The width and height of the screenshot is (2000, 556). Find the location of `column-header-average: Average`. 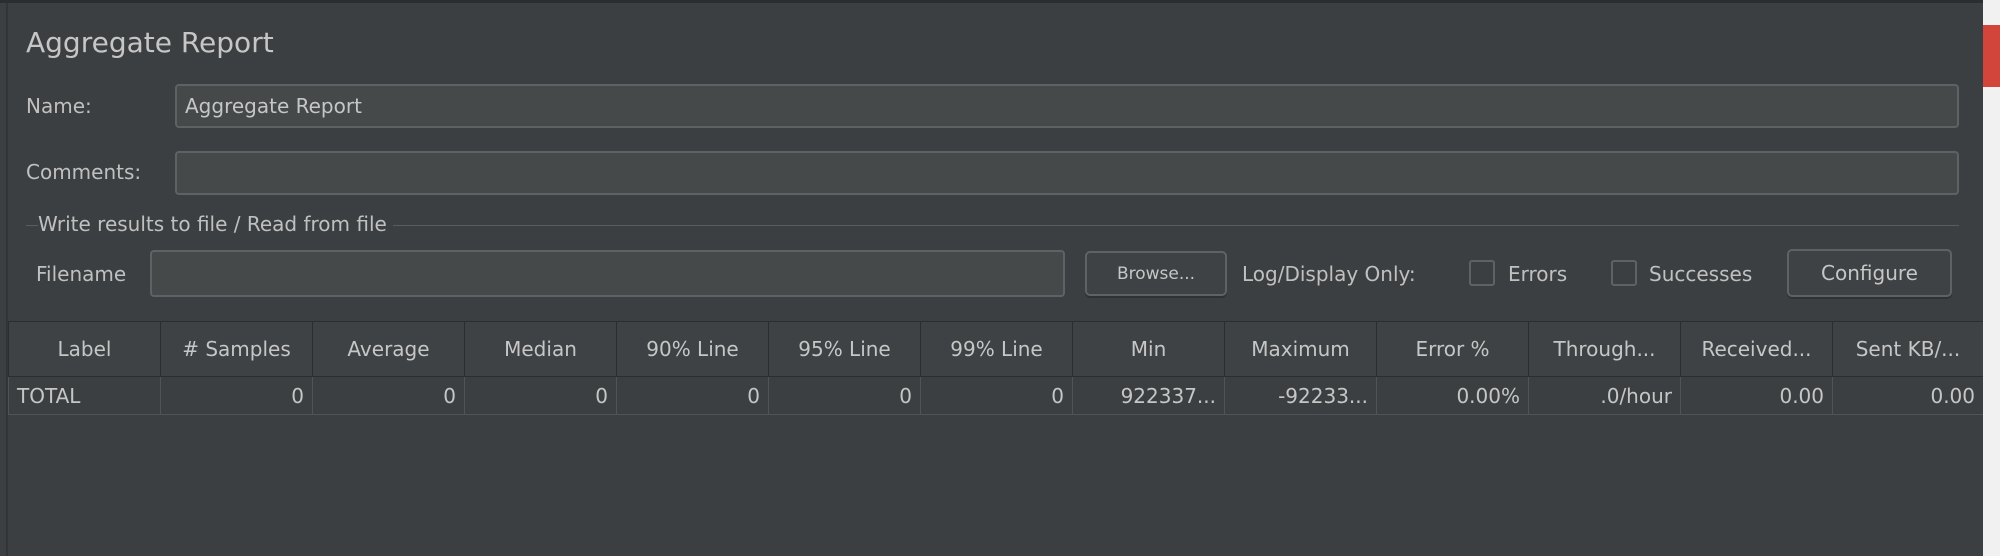

column-header-average: Average is located at coordinates (388, 349).